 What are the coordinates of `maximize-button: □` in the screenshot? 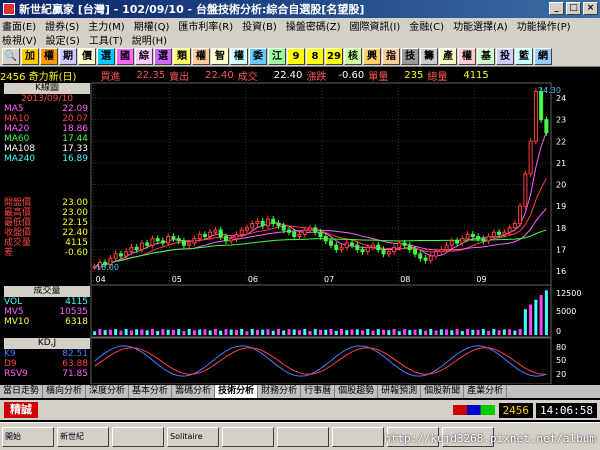 It's located at (573, 8).